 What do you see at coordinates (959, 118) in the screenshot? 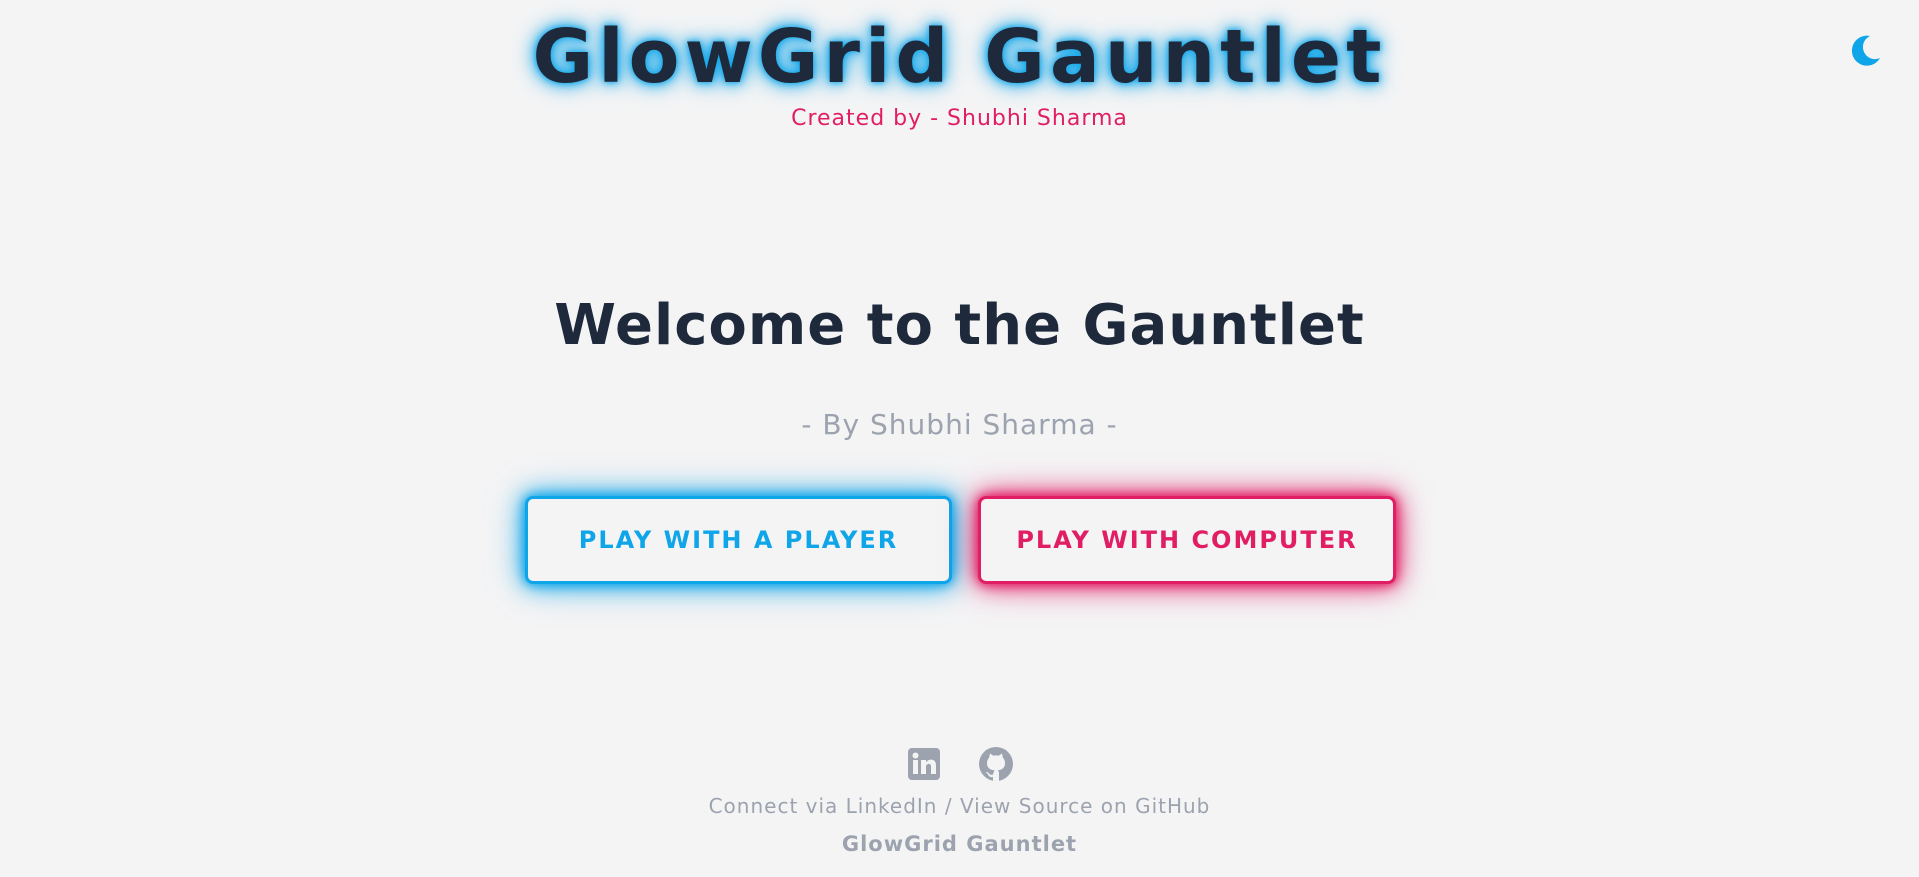
I see `creator-credit: Created by - Shubhi Sharma` at bounding box center [959, 118].